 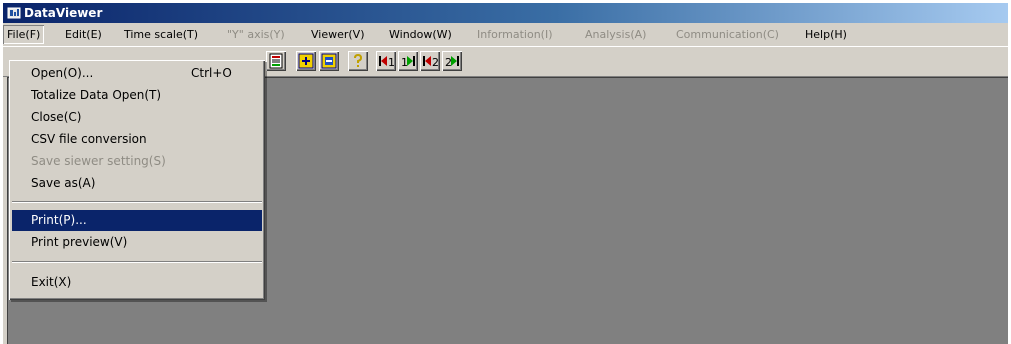 I want to click on menu-communication: Communication(C), so click(x=727, y=34).